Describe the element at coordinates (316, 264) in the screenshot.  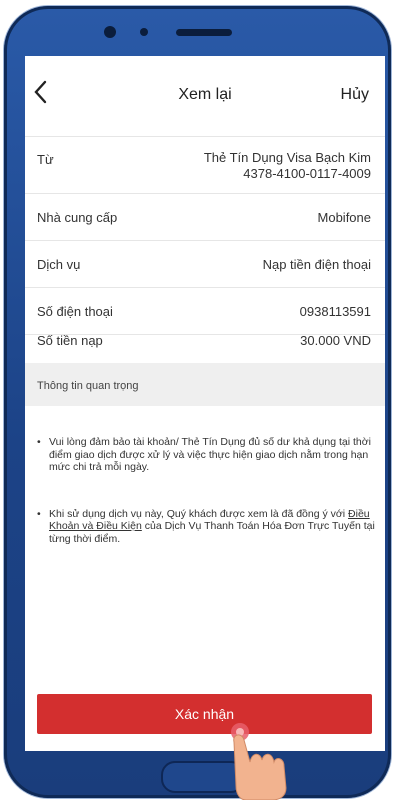
I see `service-value: Nạp tiền điện thoại` at that location.